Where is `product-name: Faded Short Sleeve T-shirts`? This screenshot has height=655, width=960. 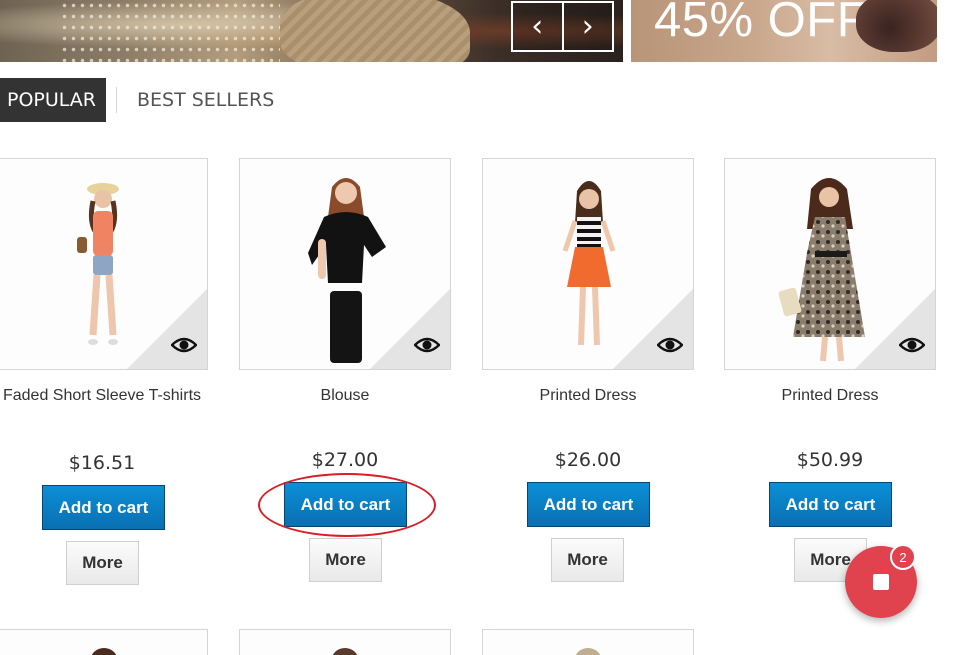 product-name: Faded Short Sleeve T-shirts is located at coordinates (104, 395).